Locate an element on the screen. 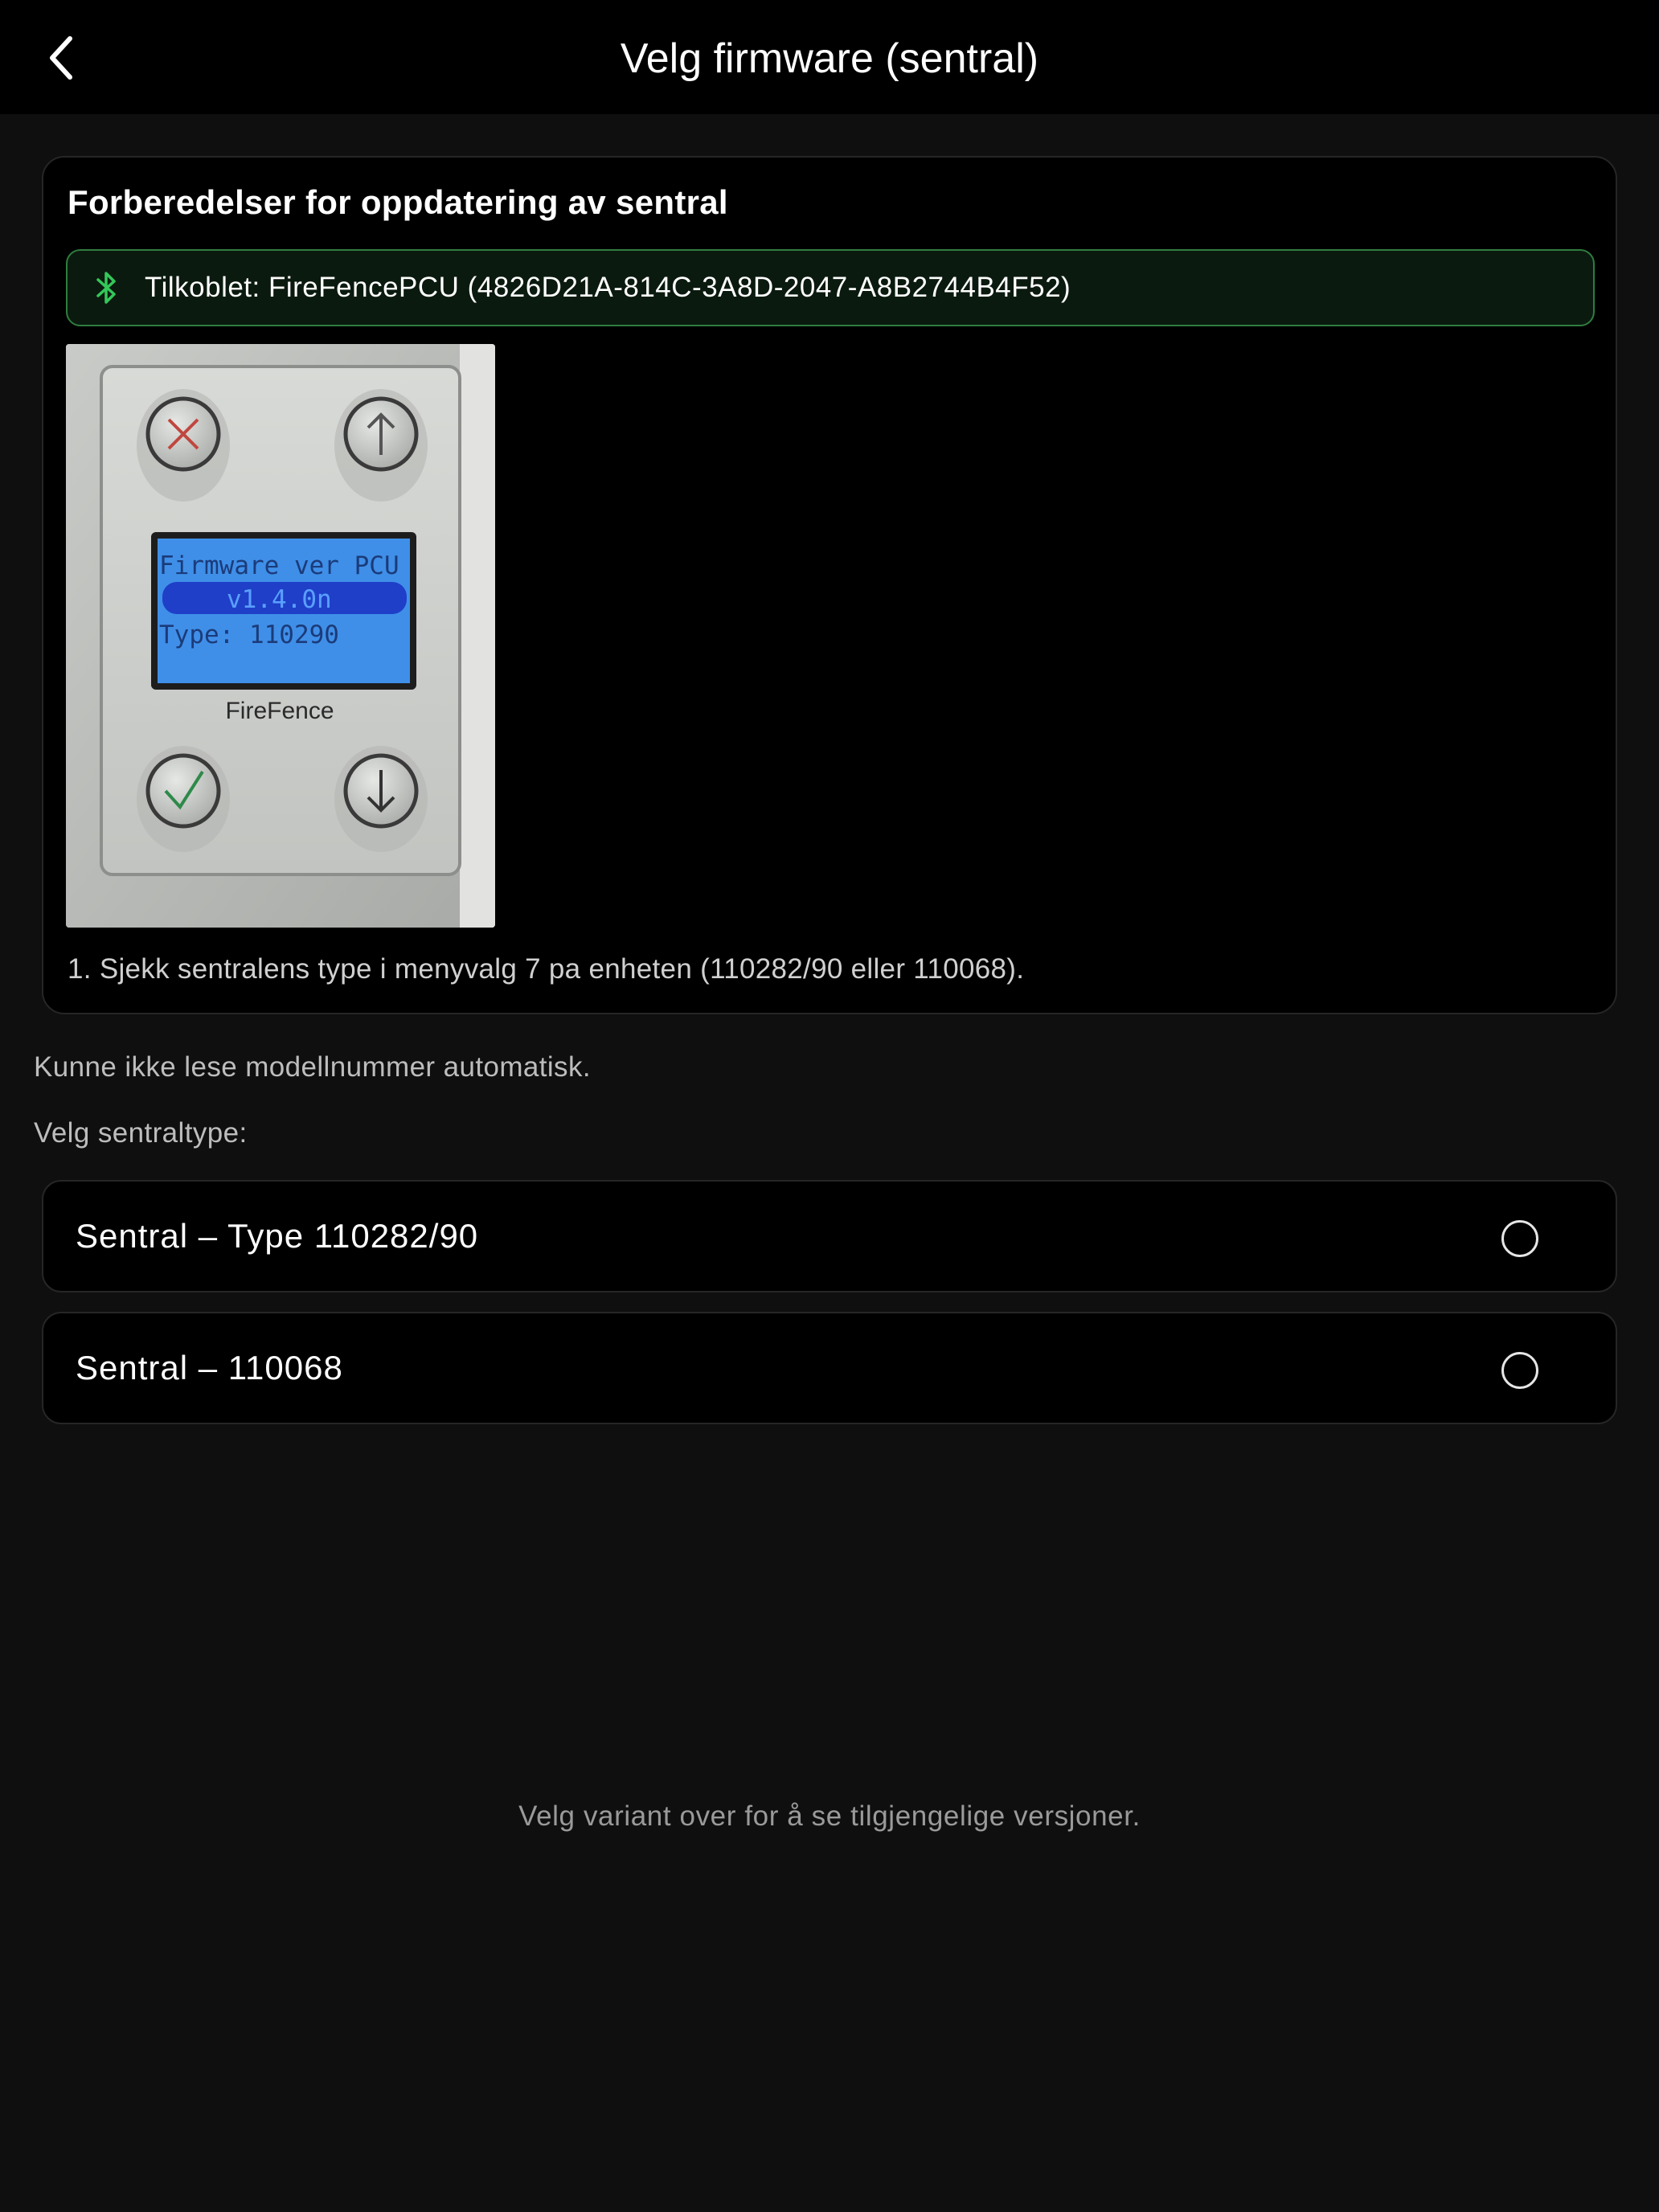 This screenshot has height=2212, width=1659. option-label: Sentral – 110068 is located at coordinates (210, 1368).